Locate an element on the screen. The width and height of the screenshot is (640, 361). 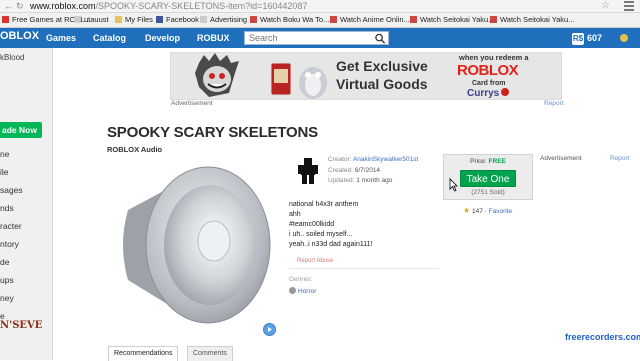
robux-icon: R$ is located at coordinates (578, 39).